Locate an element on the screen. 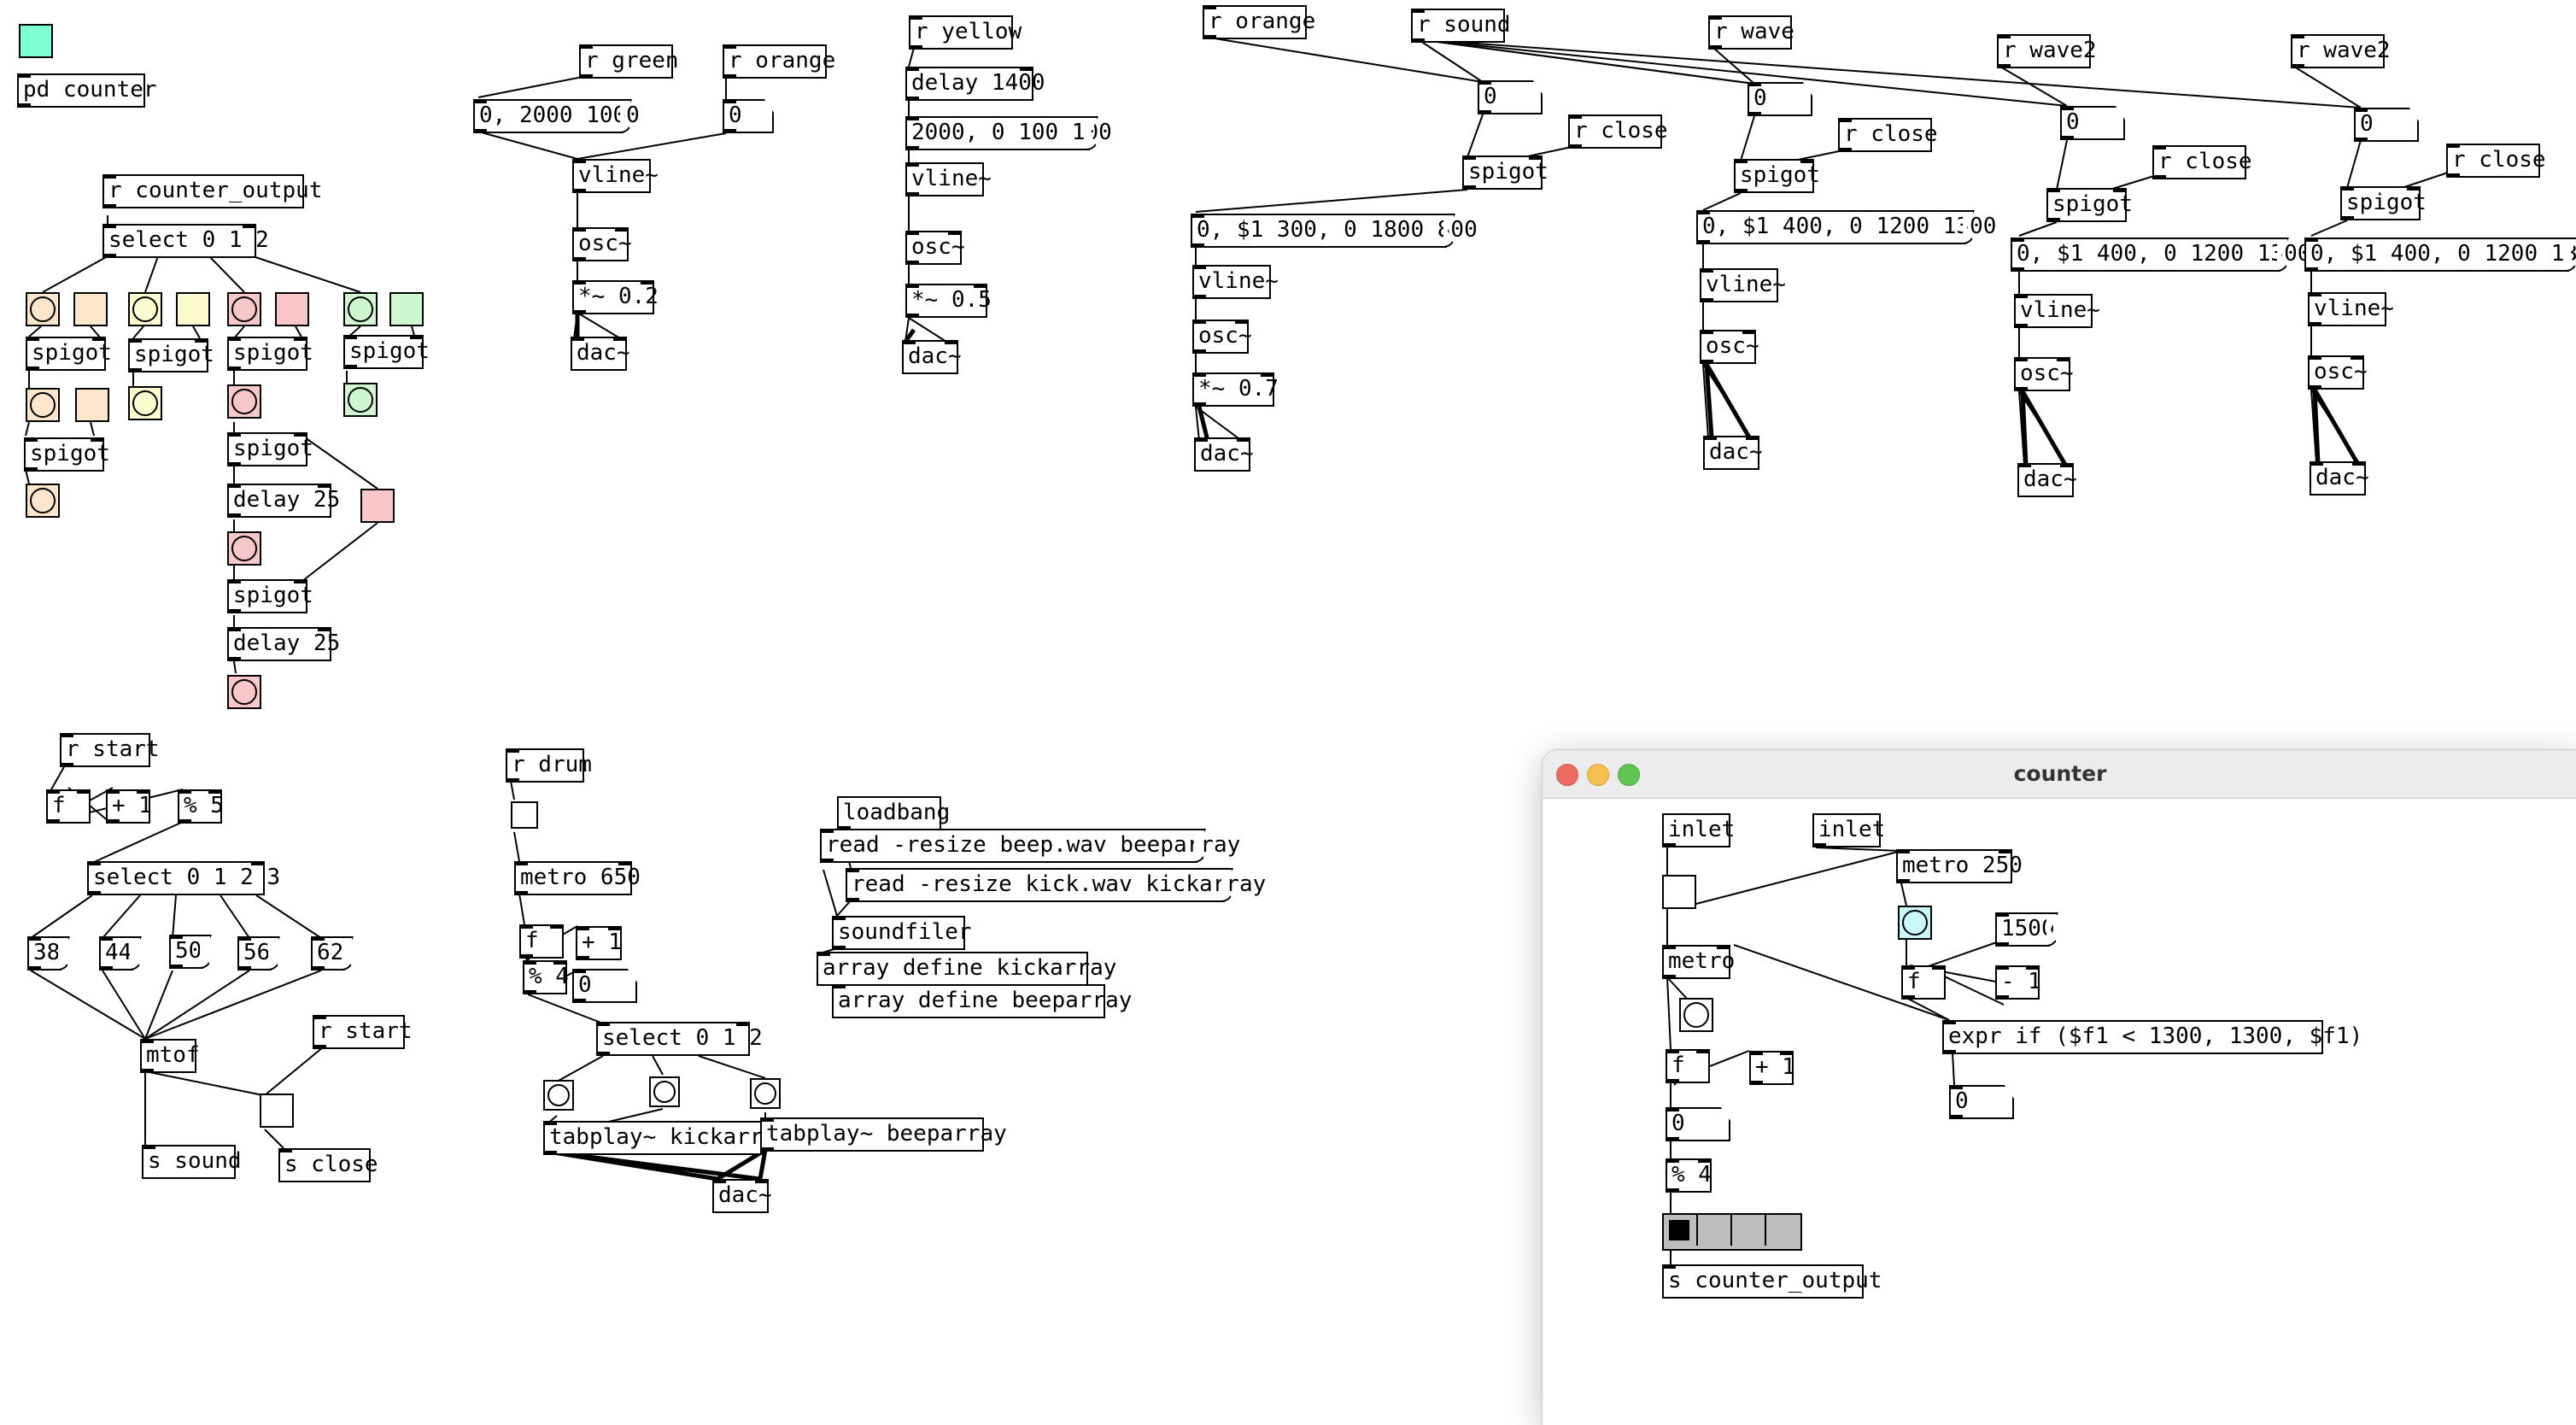 The height and width of the screenshot is (1425, 2576). receive-yellow: r yellow is located at coordinates (965, 32).